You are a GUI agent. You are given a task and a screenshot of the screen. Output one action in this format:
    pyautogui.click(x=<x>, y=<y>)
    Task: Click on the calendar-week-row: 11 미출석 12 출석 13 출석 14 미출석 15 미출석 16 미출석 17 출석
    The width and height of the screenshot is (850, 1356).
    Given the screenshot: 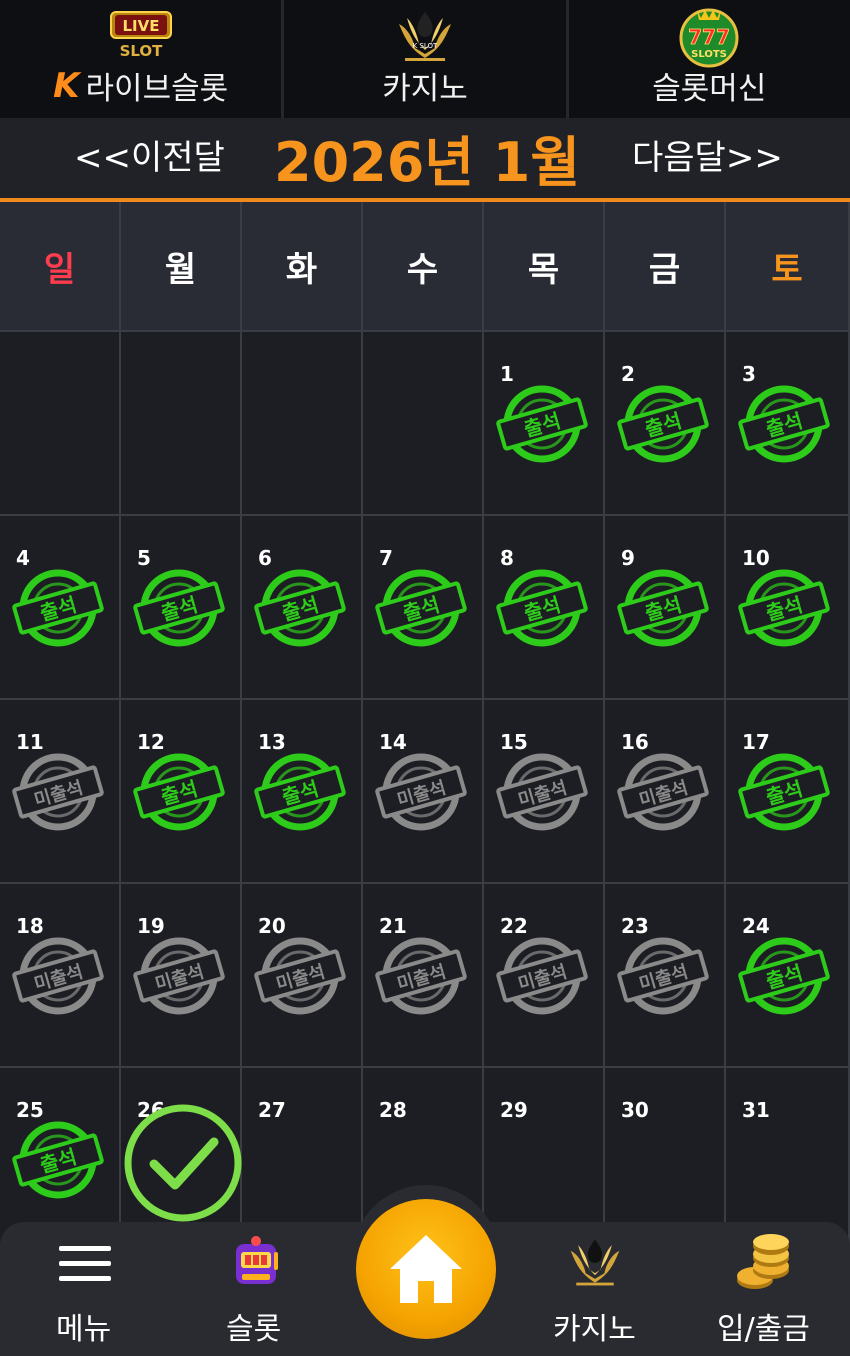 What is the action you would take?
    pyautogui.click(x=425, y=792)
    